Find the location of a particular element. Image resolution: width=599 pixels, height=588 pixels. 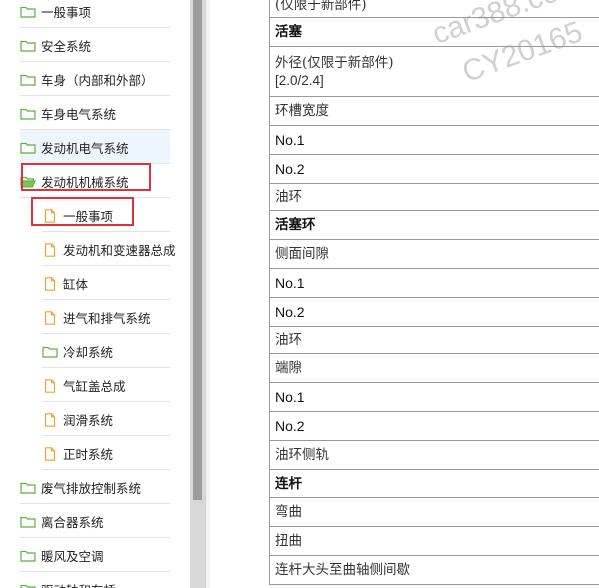

cell-text: 连杆大头至曲轴侧间歇 is located at coordinates (342, 570).